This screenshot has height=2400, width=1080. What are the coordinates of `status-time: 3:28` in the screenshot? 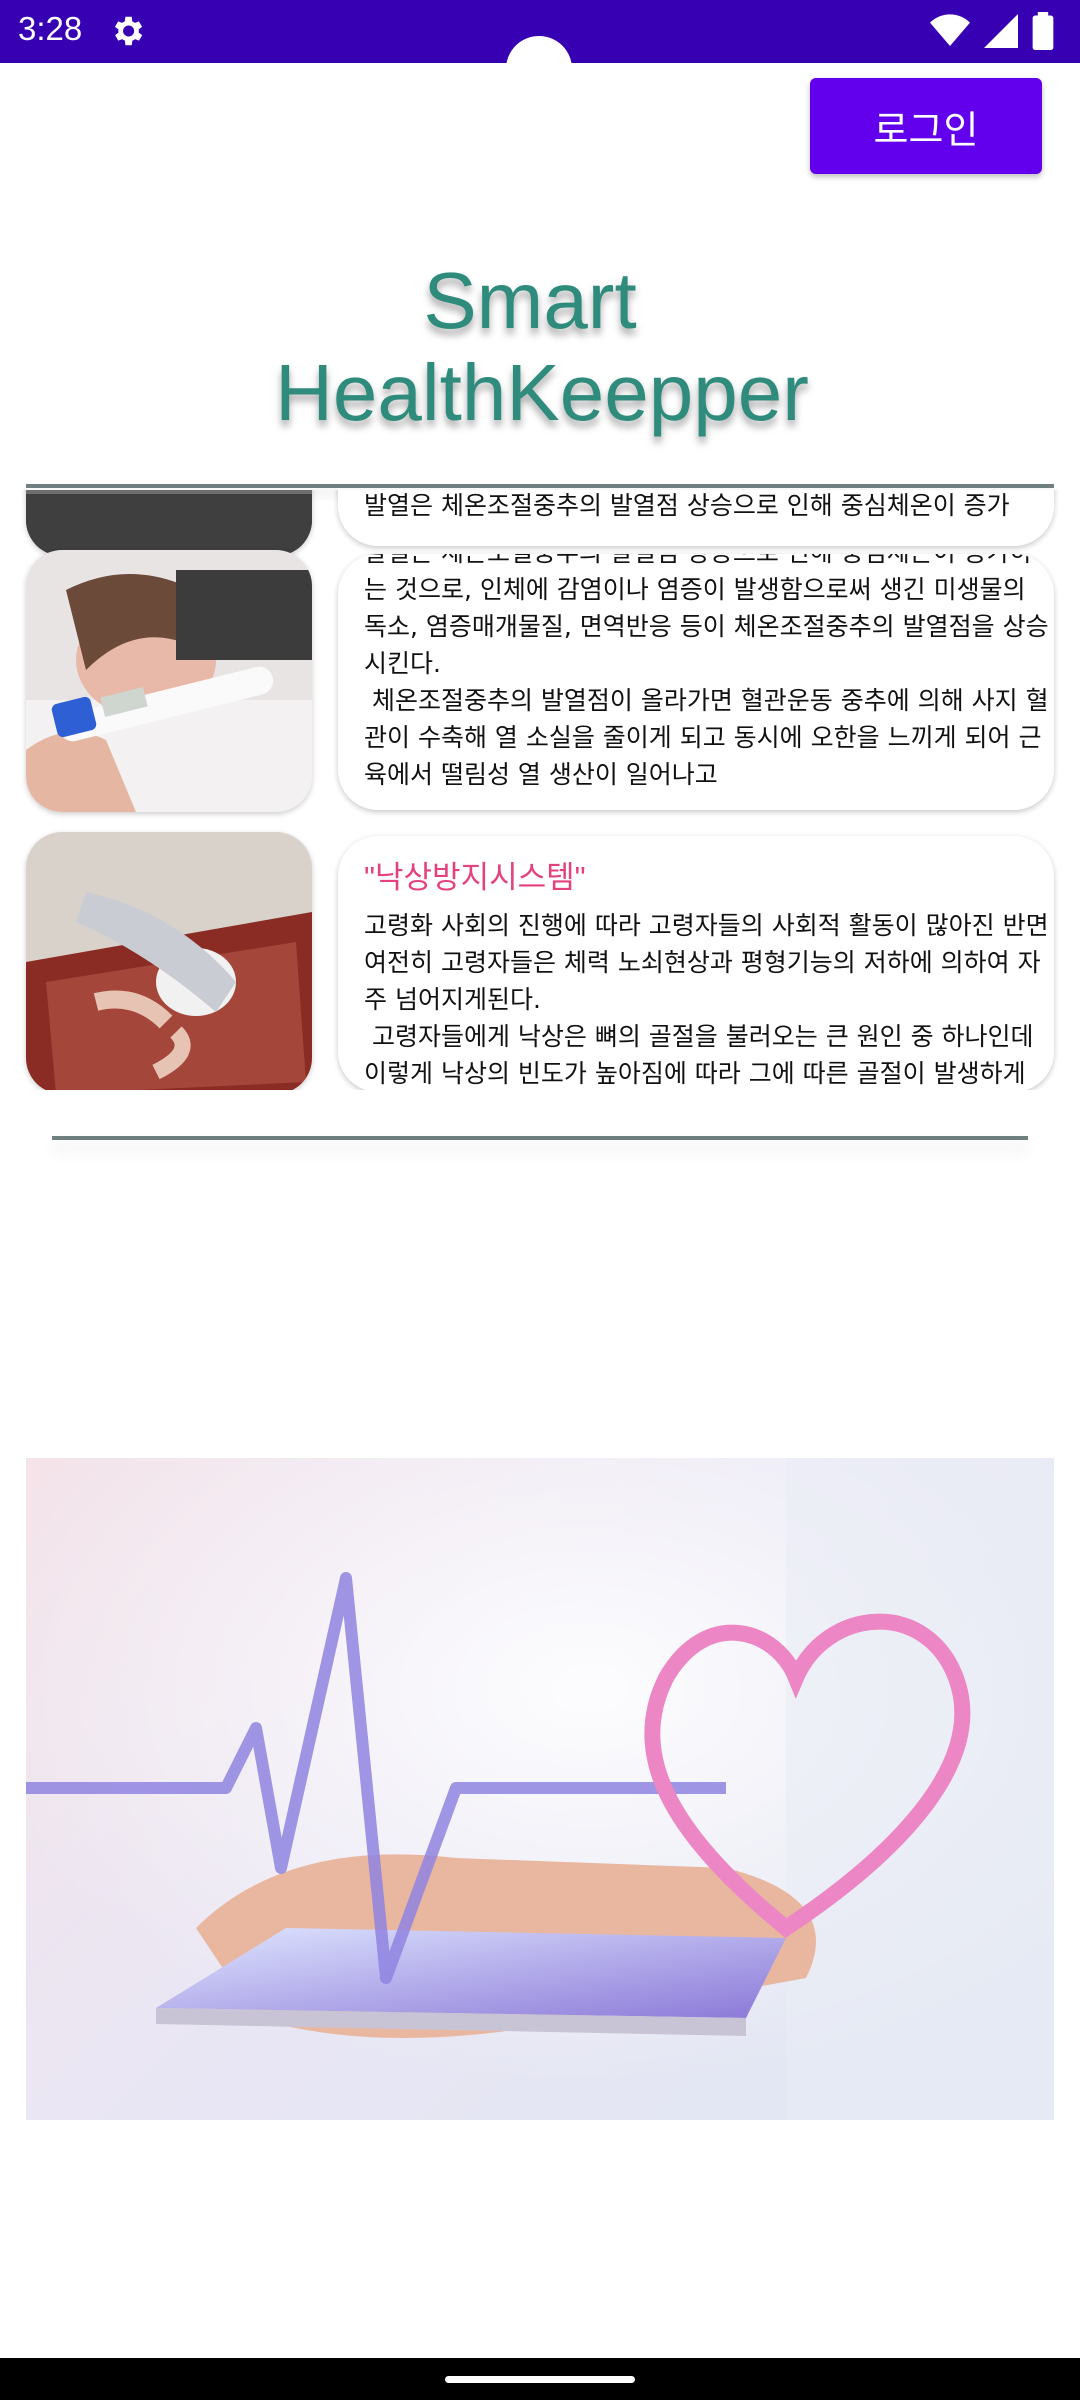 It's located at (50, 28).